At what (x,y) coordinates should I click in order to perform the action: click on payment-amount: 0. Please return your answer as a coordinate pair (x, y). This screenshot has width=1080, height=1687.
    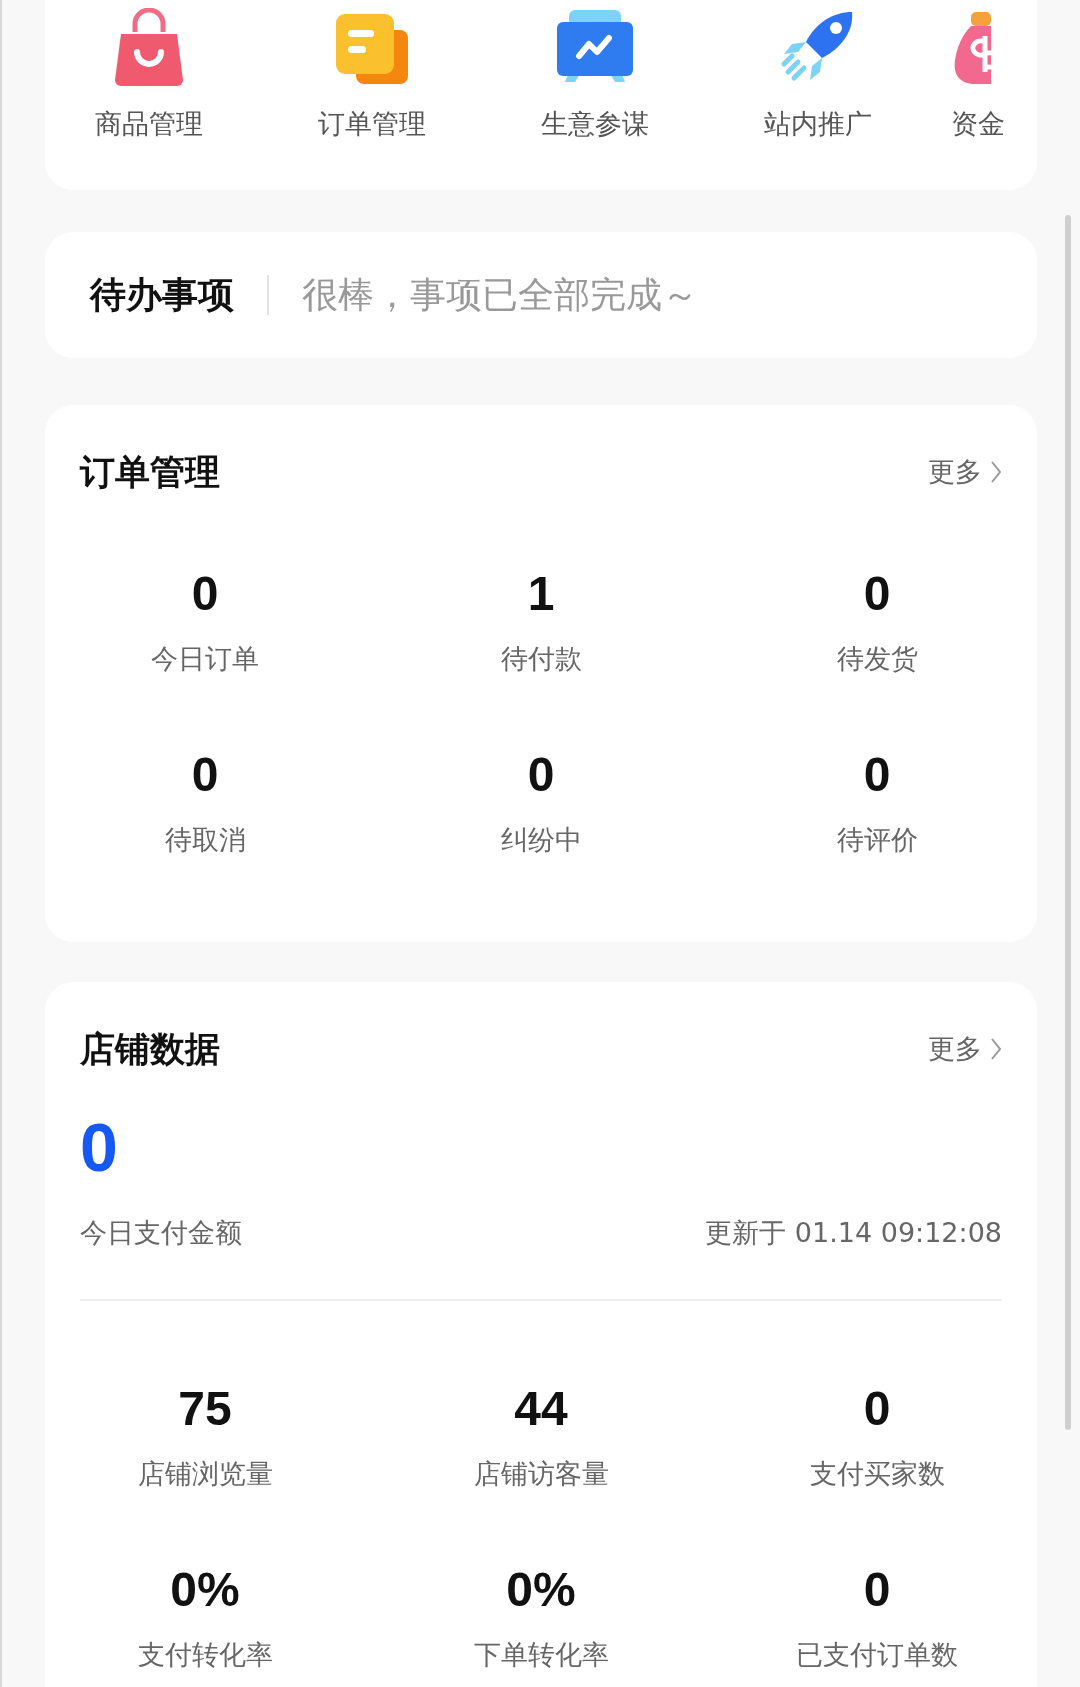
    Looking at the image, I should click on (99, 1147).